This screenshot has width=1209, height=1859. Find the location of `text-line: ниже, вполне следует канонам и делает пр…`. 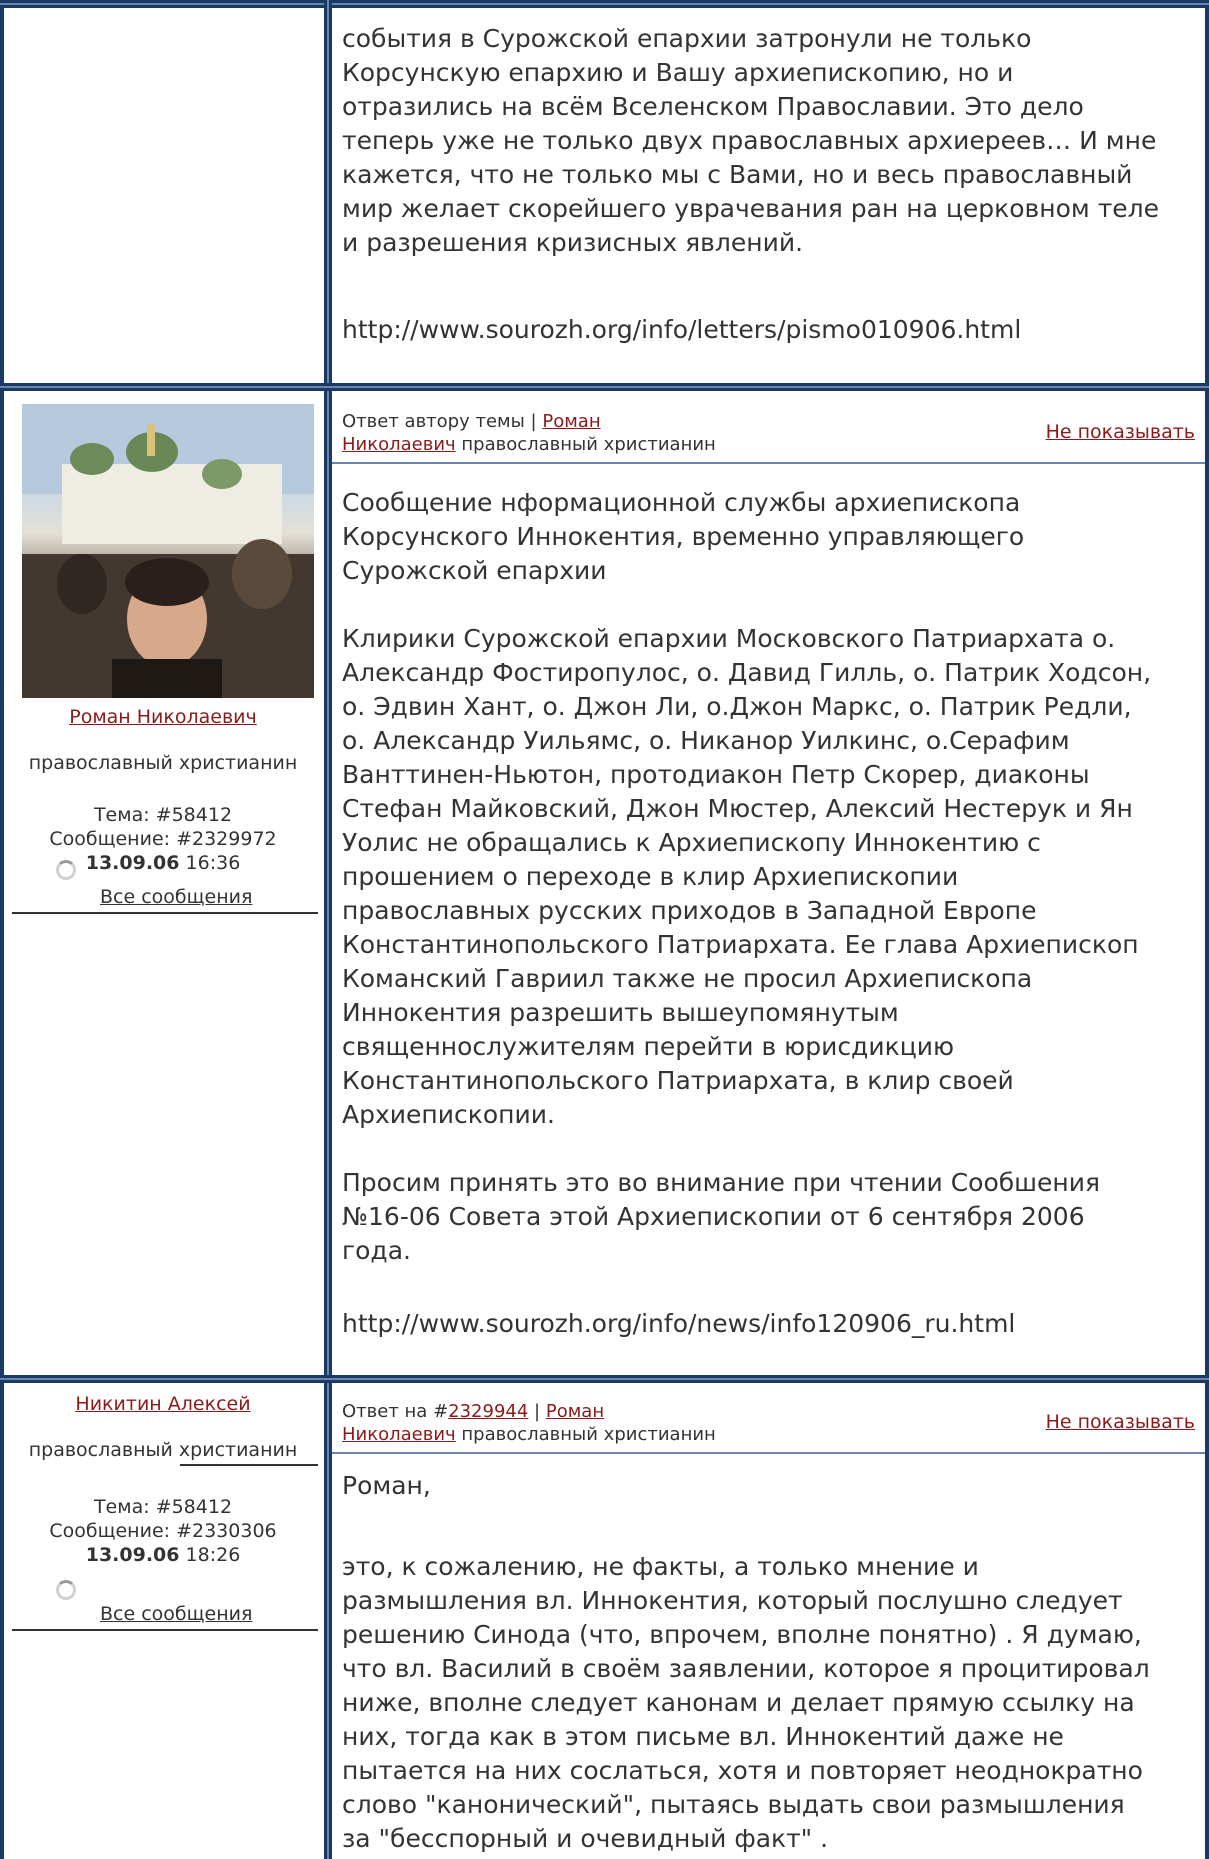

text-line: ниже, вполне следует канонам и делает пр… is located at coordinates (738, 1702).